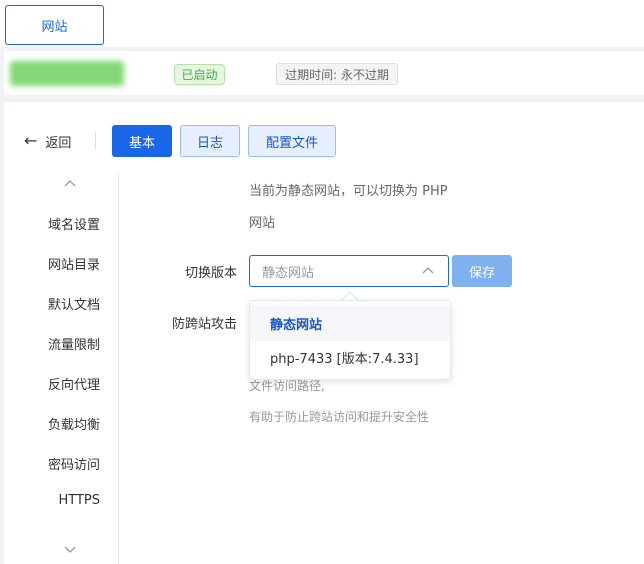 This screenshot has width=644, height=564. Describe the element at coordinates (199, 74) in the screenshot. I see `status-badge: 已启动` at that location.